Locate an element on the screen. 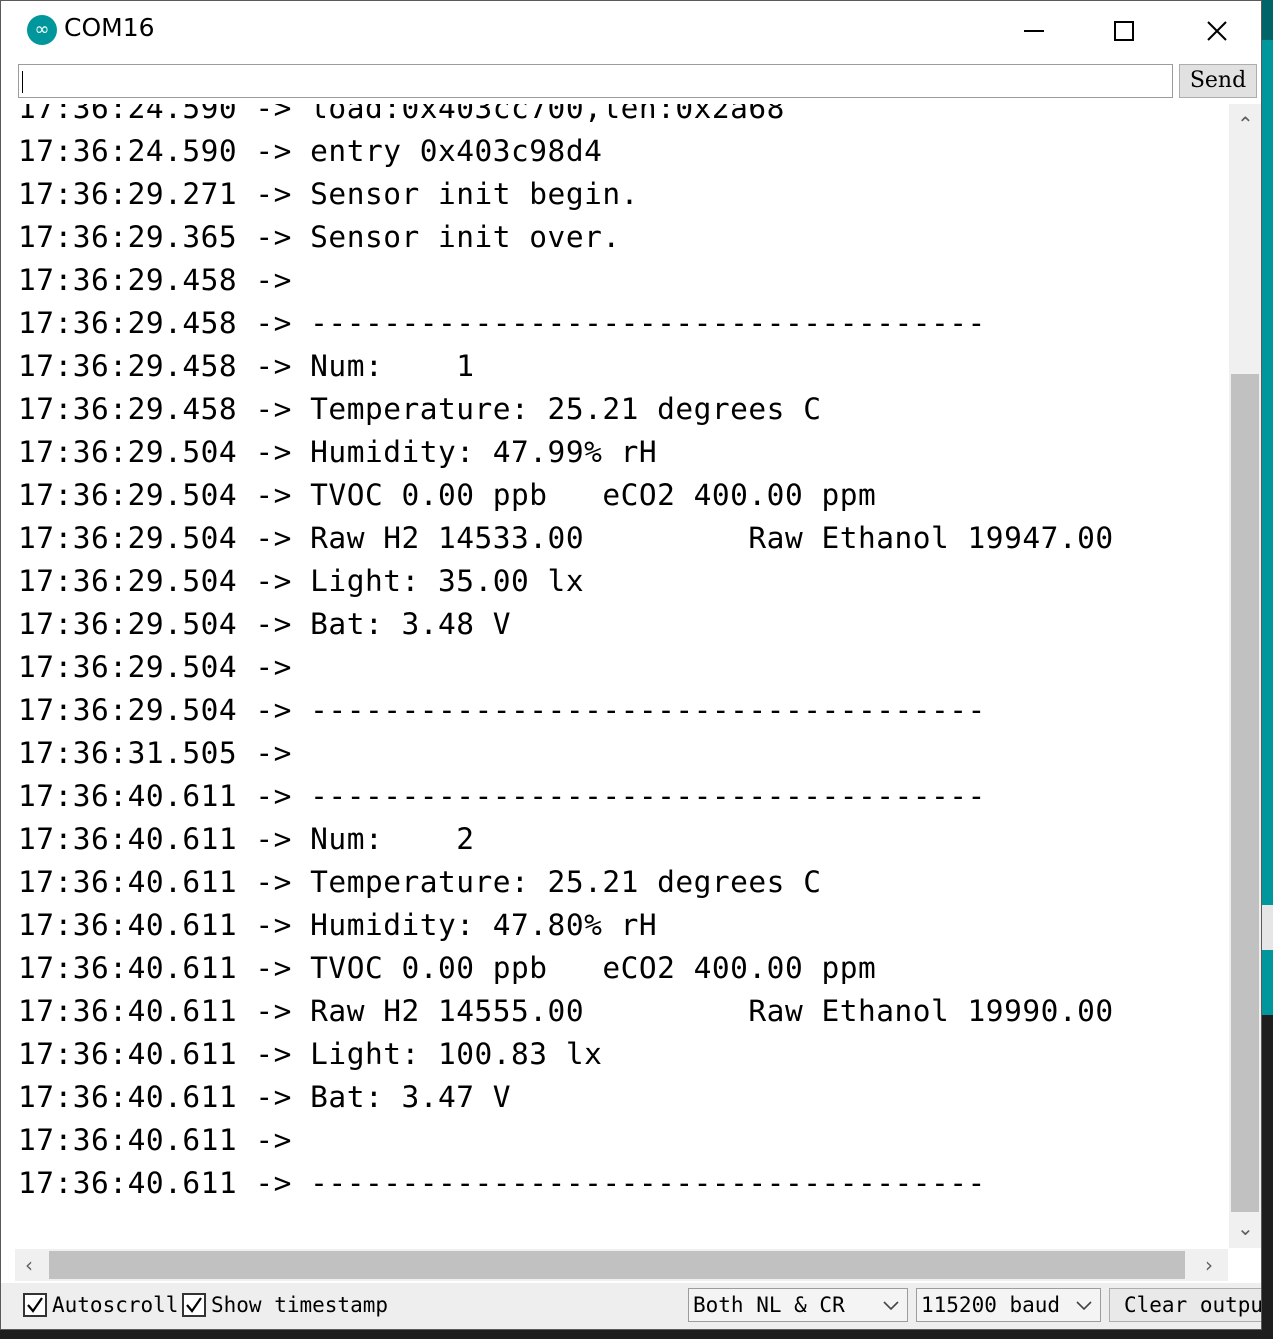  output-line: 17:36:29.504 -> Bat: 3.48 V is located at coordinates (265, 624).